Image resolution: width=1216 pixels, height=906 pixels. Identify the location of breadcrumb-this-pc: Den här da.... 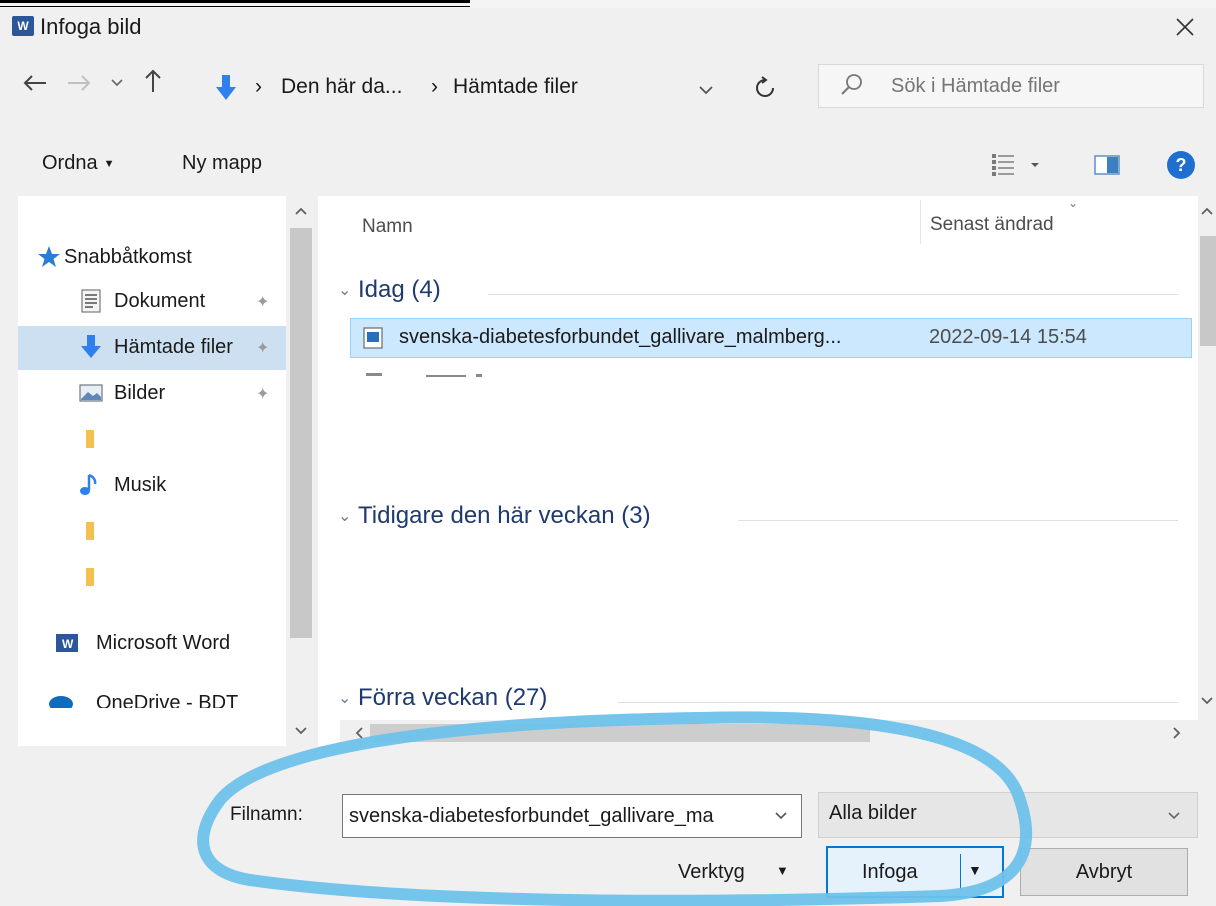
(341, 87).